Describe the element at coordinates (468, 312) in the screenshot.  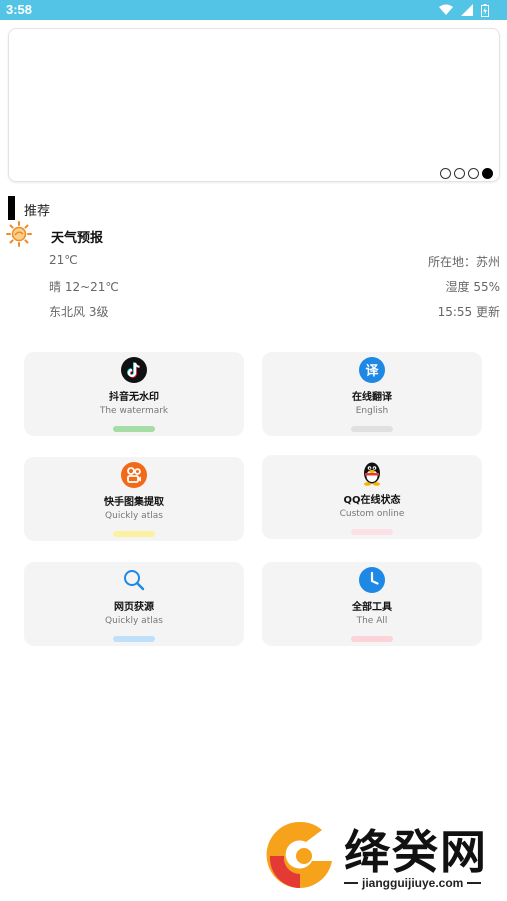
I see `weather-updated: 15:55 更新` at that location.